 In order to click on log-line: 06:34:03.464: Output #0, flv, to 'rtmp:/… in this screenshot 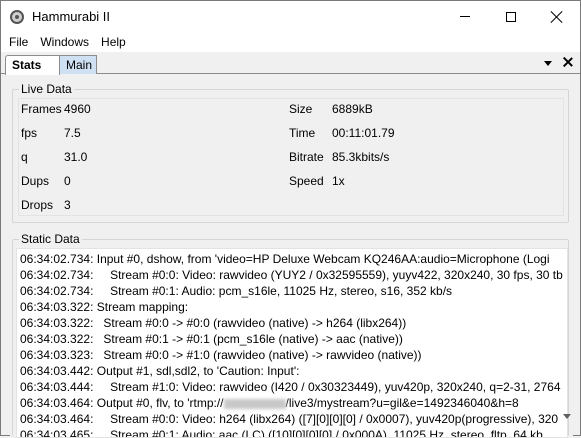, I will do `click(269, 403)`.